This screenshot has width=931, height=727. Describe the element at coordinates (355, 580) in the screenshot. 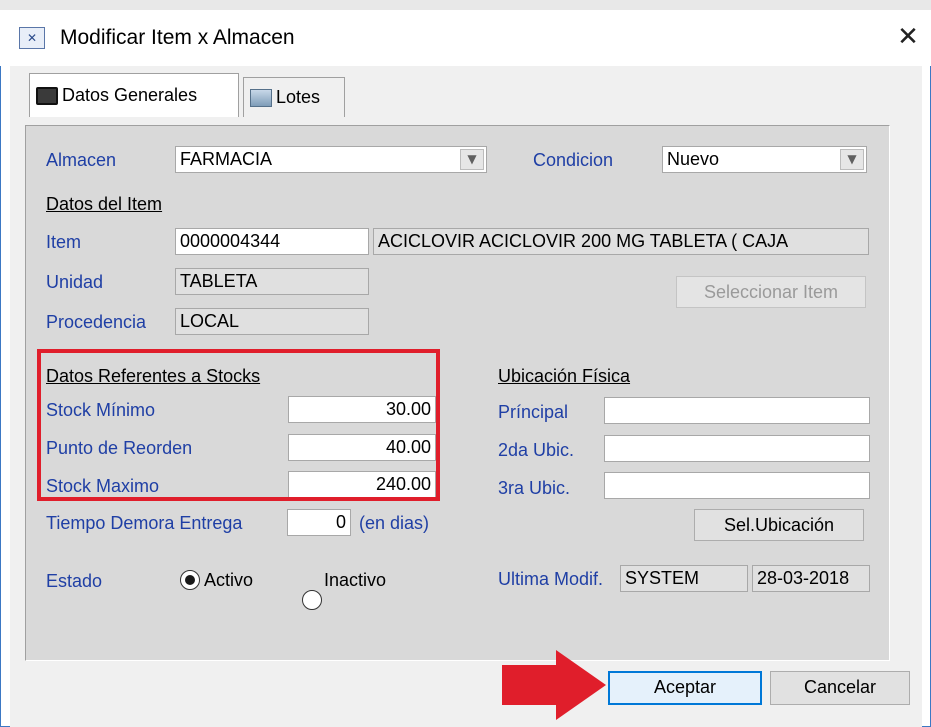

I see `radio-inactivo-label: Inactivo` at that location.